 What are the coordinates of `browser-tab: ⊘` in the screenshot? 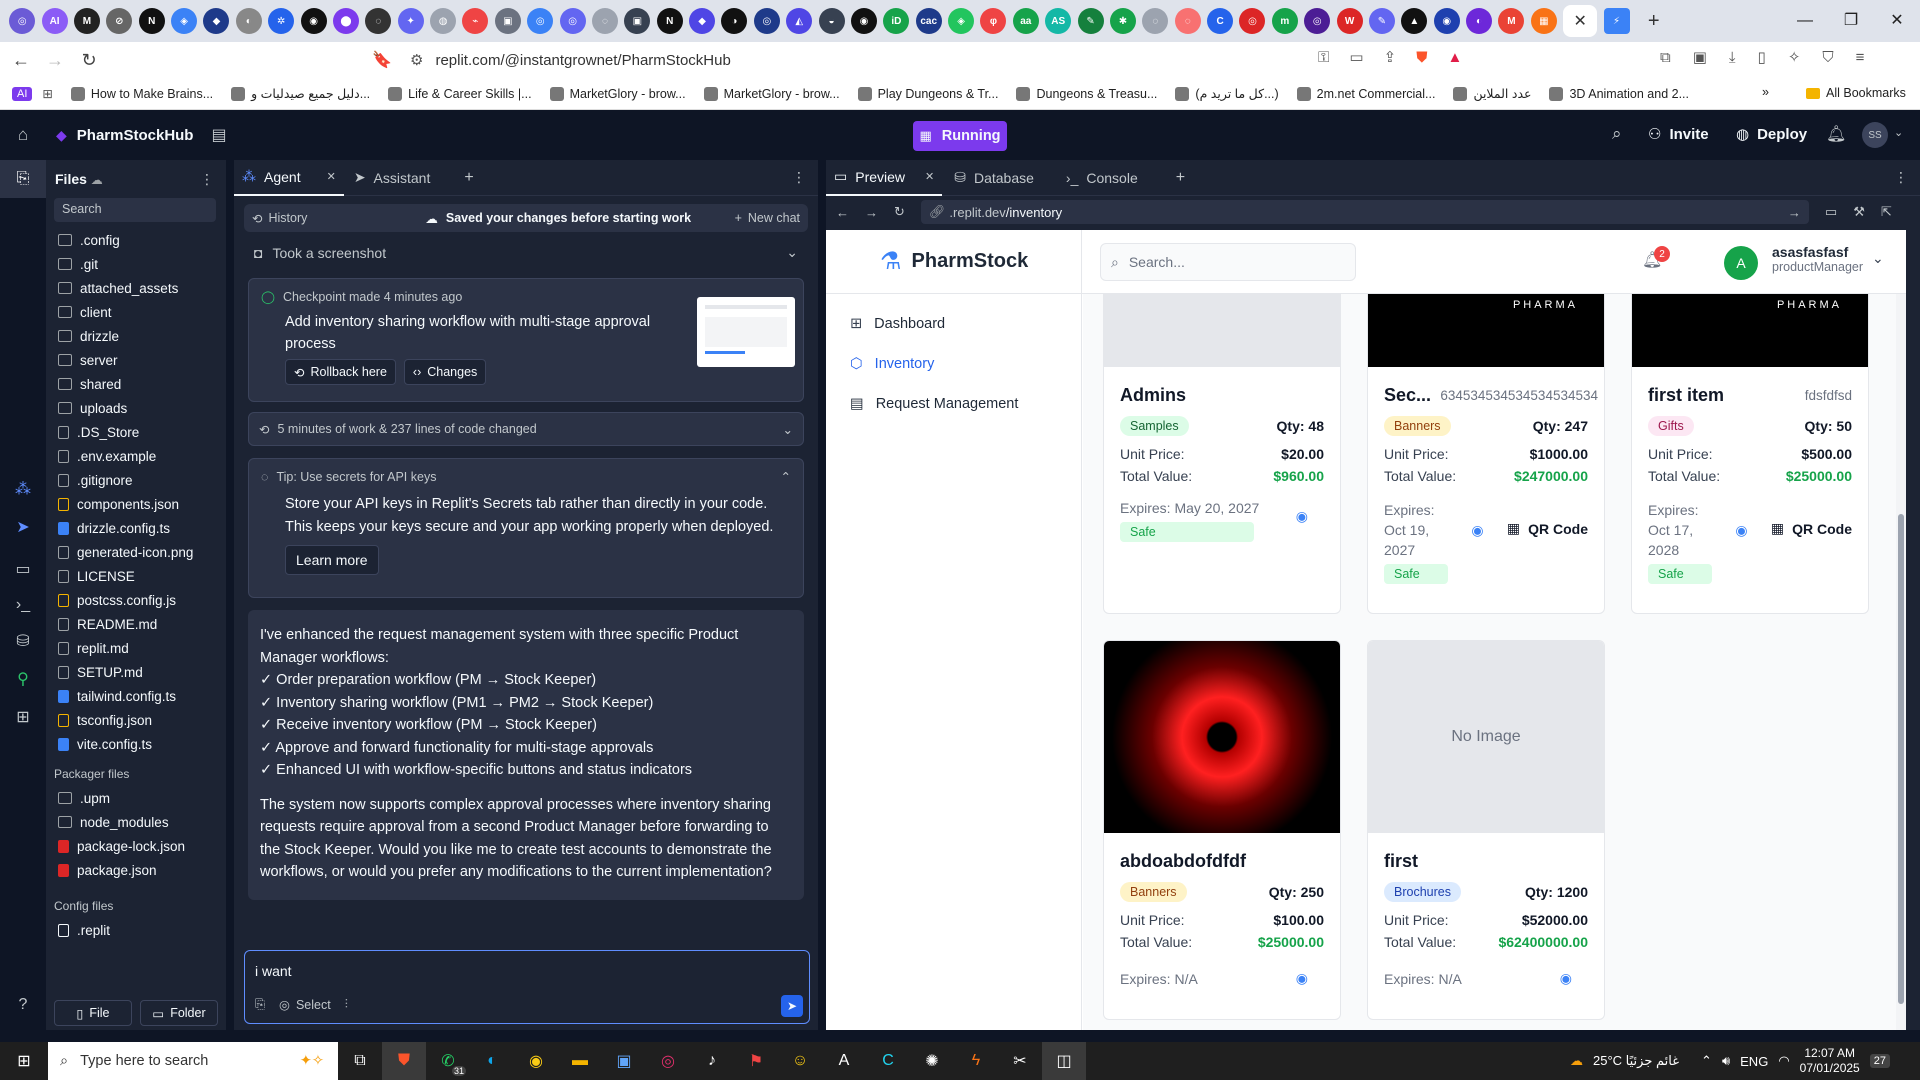 It's located at (119, 21).